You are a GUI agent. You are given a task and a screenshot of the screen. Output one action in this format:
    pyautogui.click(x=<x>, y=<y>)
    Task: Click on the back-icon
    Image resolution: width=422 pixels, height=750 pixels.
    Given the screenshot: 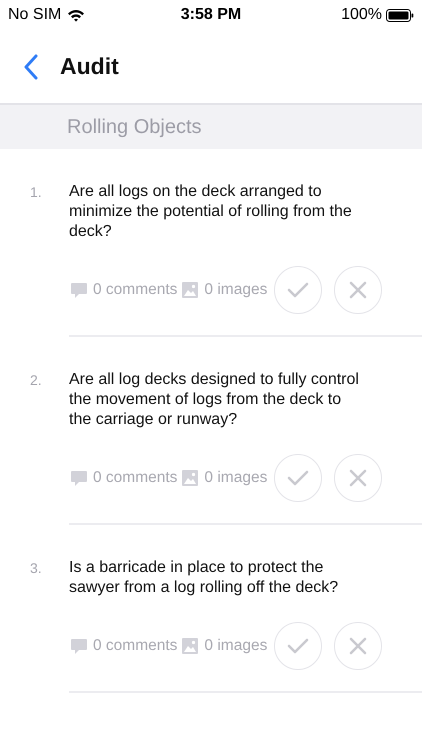 What is the action you would take?
    pyautogui.click(x=31, y=67)
    